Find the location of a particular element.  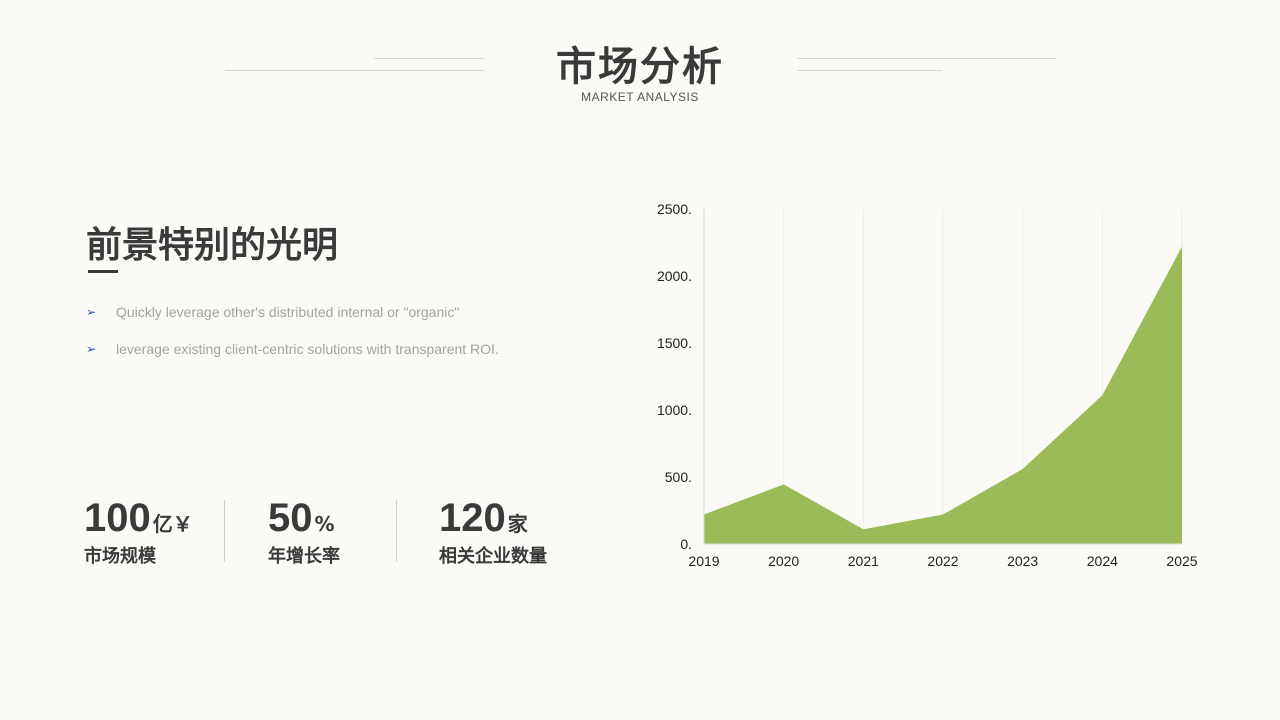

stat-value: 50 is located at coordinates (290, 518).